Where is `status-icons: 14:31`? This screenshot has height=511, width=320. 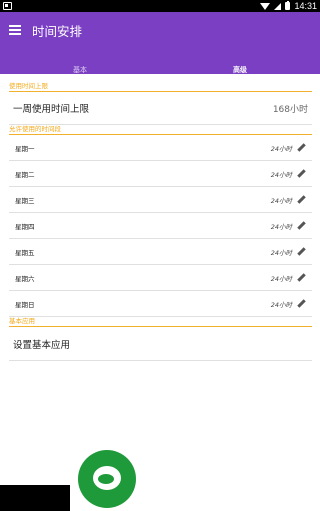 status-icons: 14:31 is located at coordinates (288, 6).